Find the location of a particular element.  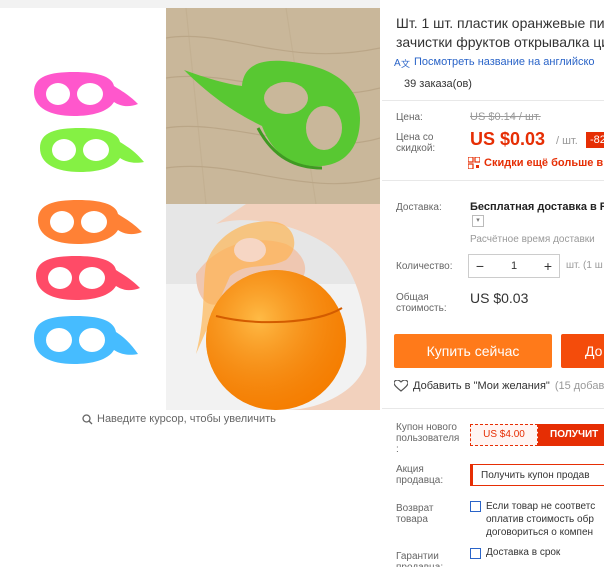

orders-count: 39 заказа(ов) is located at coordinates (438, 84).